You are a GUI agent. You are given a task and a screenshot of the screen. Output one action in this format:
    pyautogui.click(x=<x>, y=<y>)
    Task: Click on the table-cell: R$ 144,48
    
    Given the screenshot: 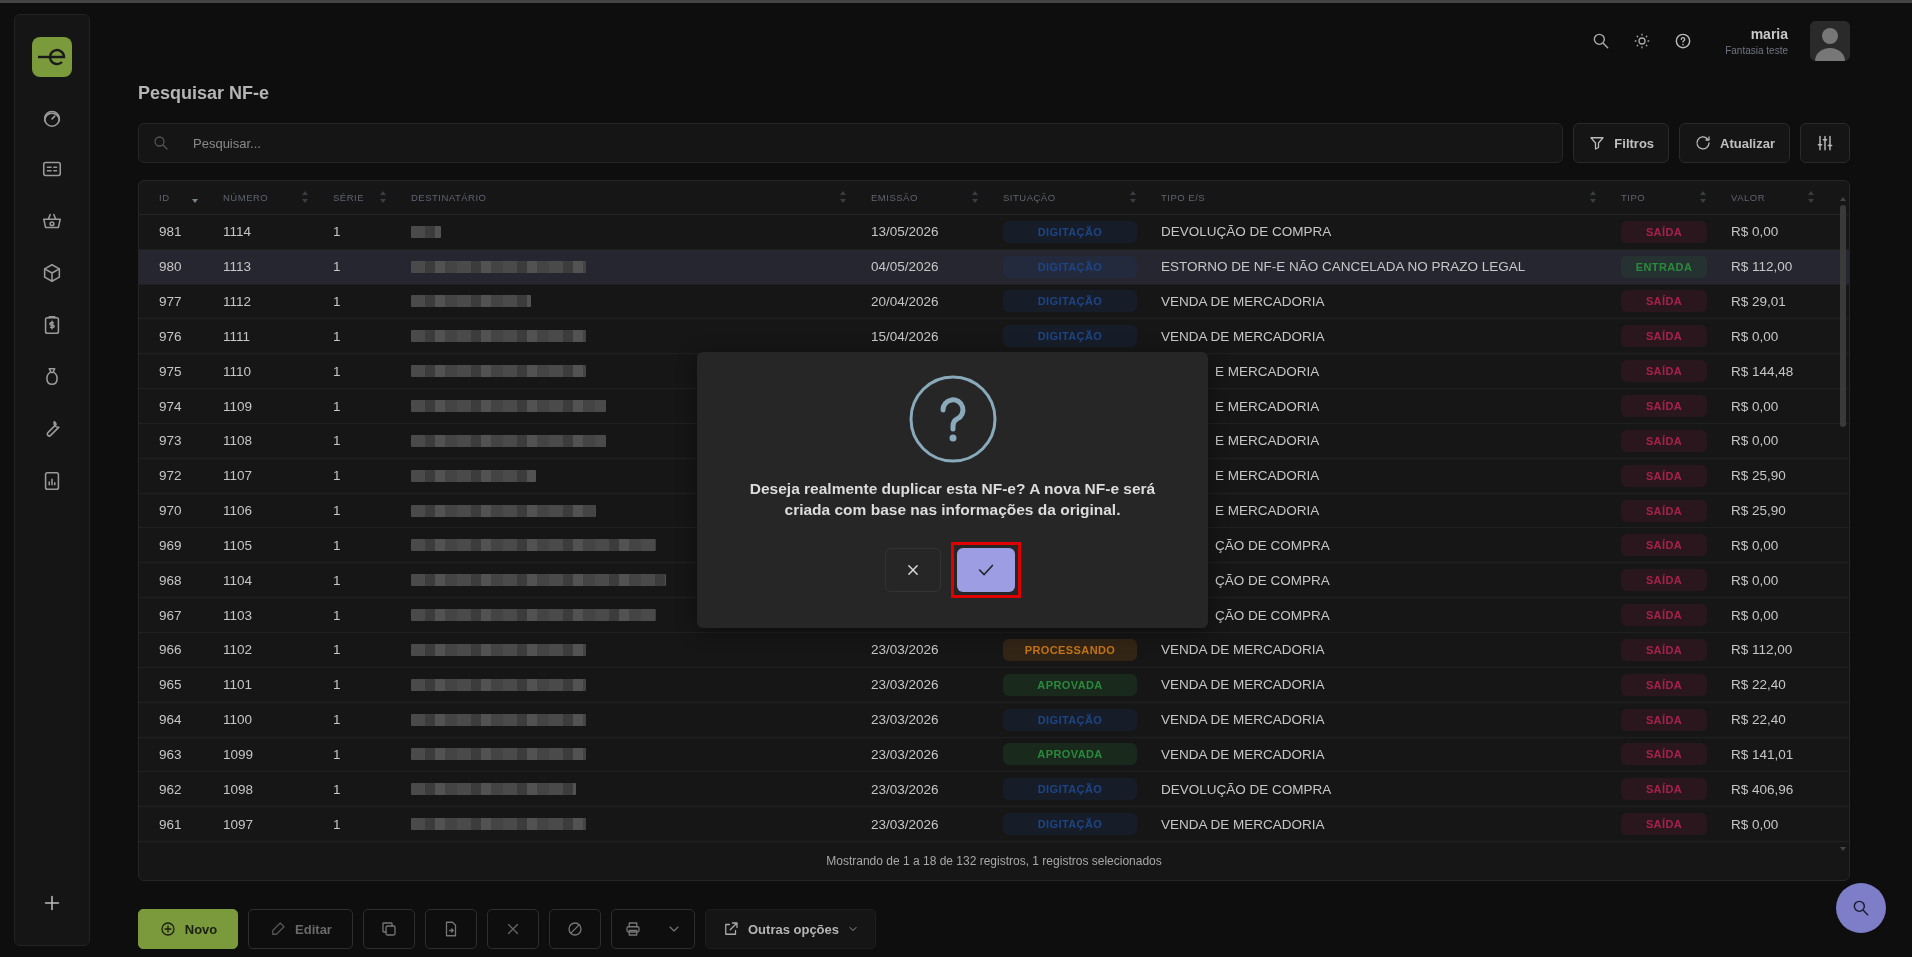 What is the action you would take?
    pyautogui.click(x=1762, y=371)
    